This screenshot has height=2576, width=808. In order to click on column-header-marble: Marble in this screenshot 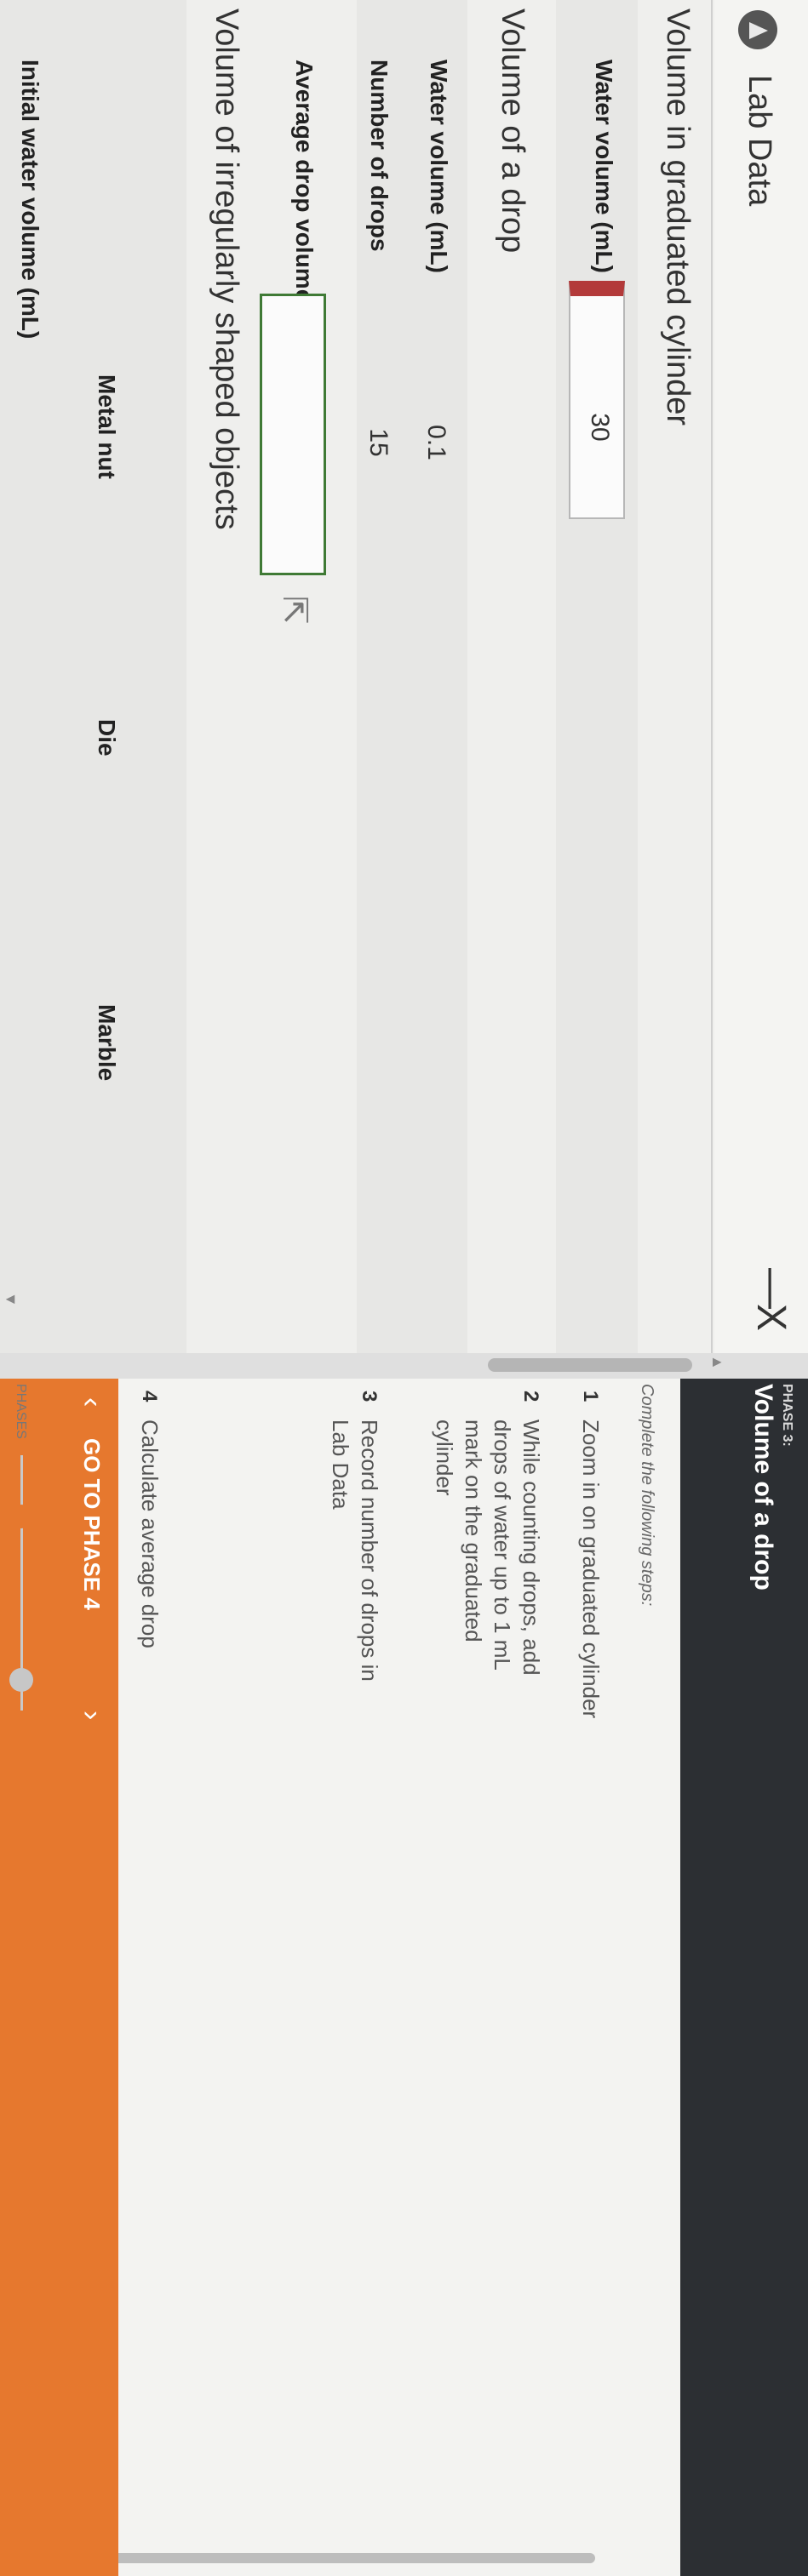, I will do `click(107, 1043)`.